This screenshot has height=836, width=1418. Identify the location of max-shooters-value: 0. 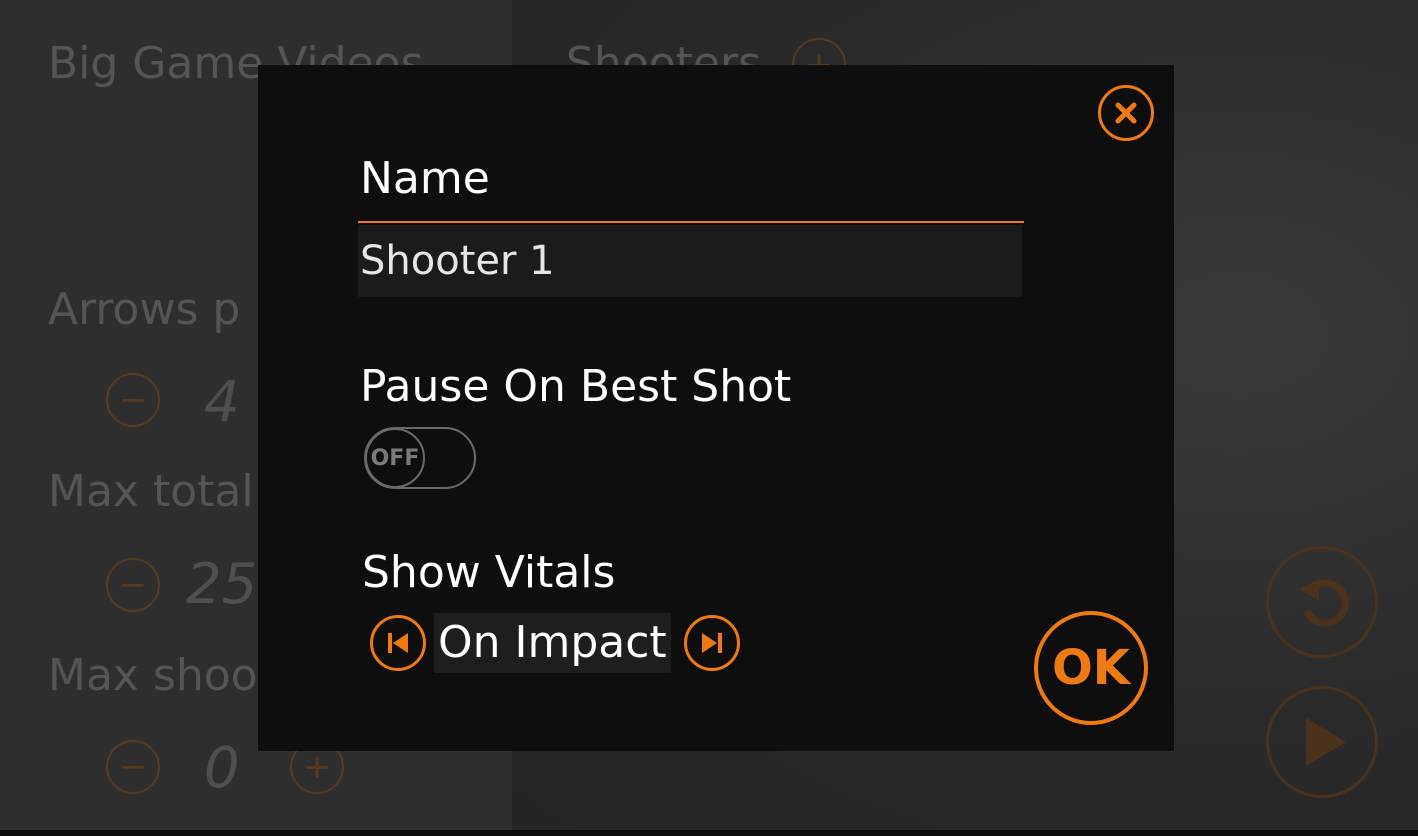
(222, 768).